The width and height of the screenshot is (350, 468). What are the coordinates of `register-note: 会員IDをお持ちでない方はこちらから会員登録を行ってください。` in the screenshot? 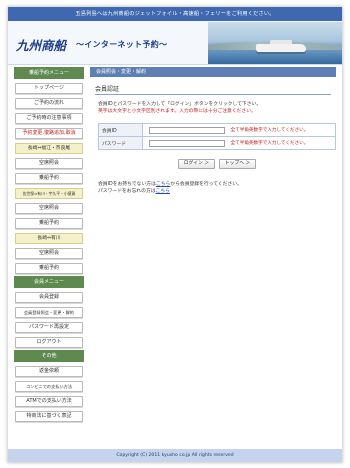 It's located at (220, 184).